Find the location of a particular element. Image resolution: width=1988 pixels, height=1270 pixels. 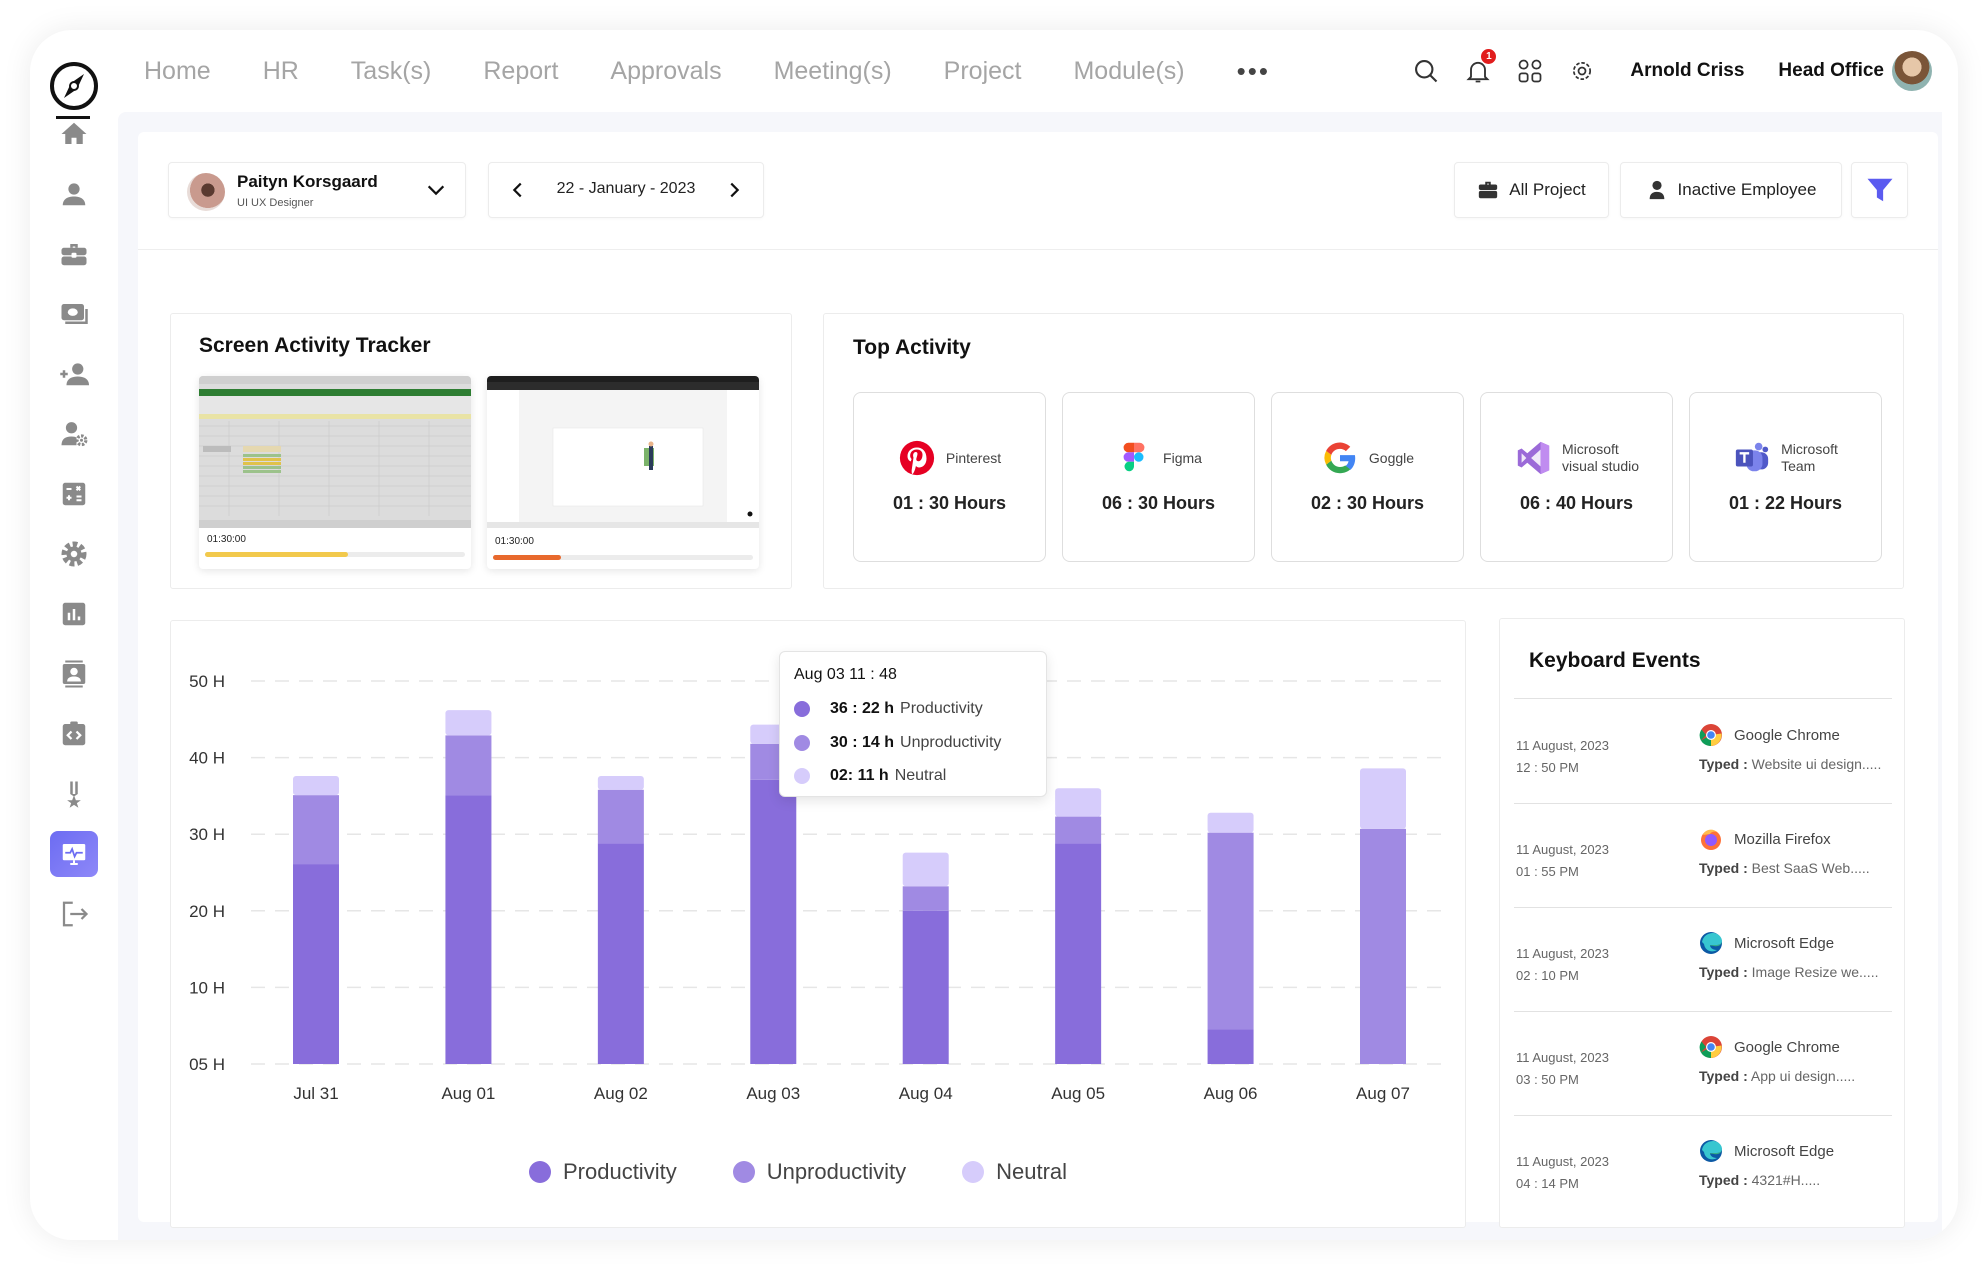

app-name: Microsoft visual studio is located at coordinates (1600, 458).